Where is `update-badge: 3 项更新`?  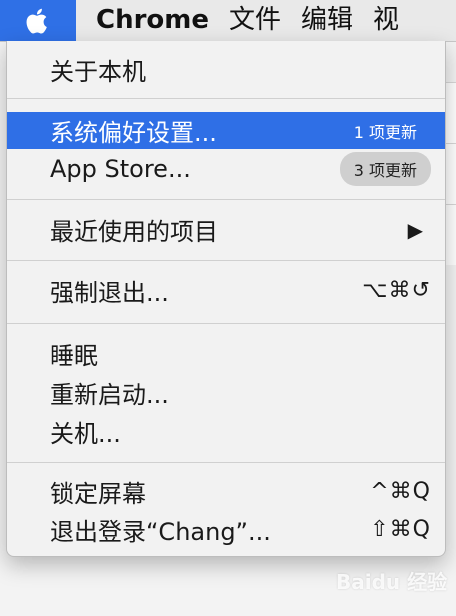 update-badge: 3 项更新 is located at coordinates (385, 168).